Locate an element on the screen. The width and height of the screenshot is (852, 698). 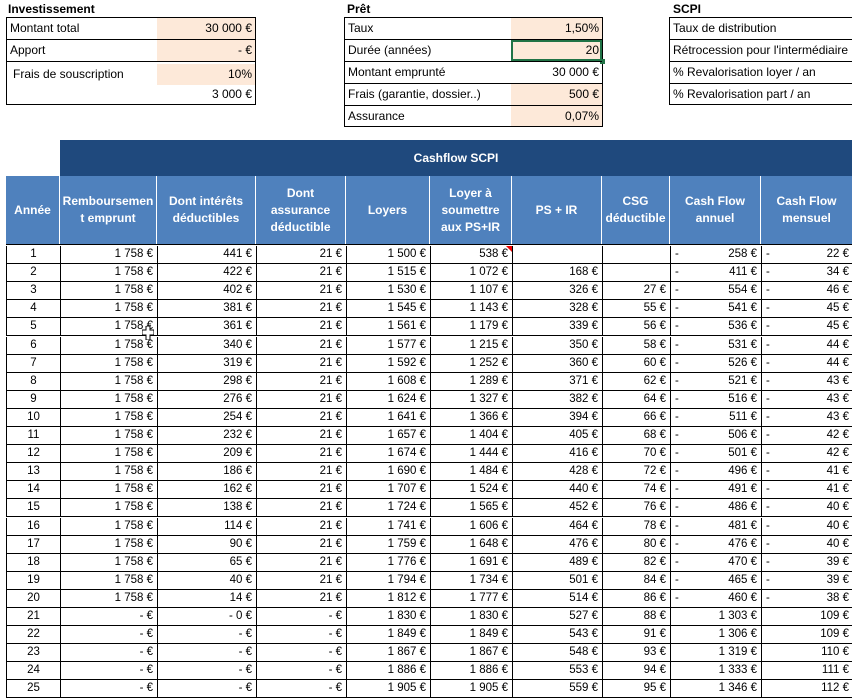
cell-annee: 6 is located at coordinates (34, 345).